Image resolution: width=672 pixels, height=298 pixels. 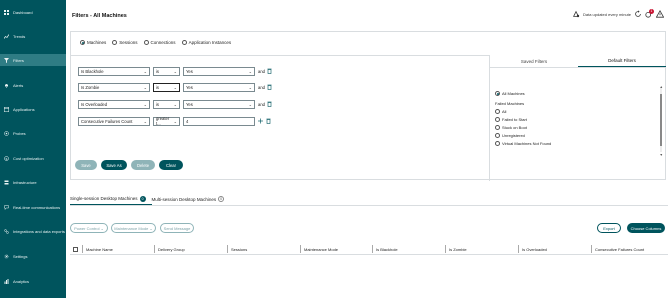 I want to click on sidebar-item-cost-optimization: $ Cost optimization, so click(x=33, y=158).